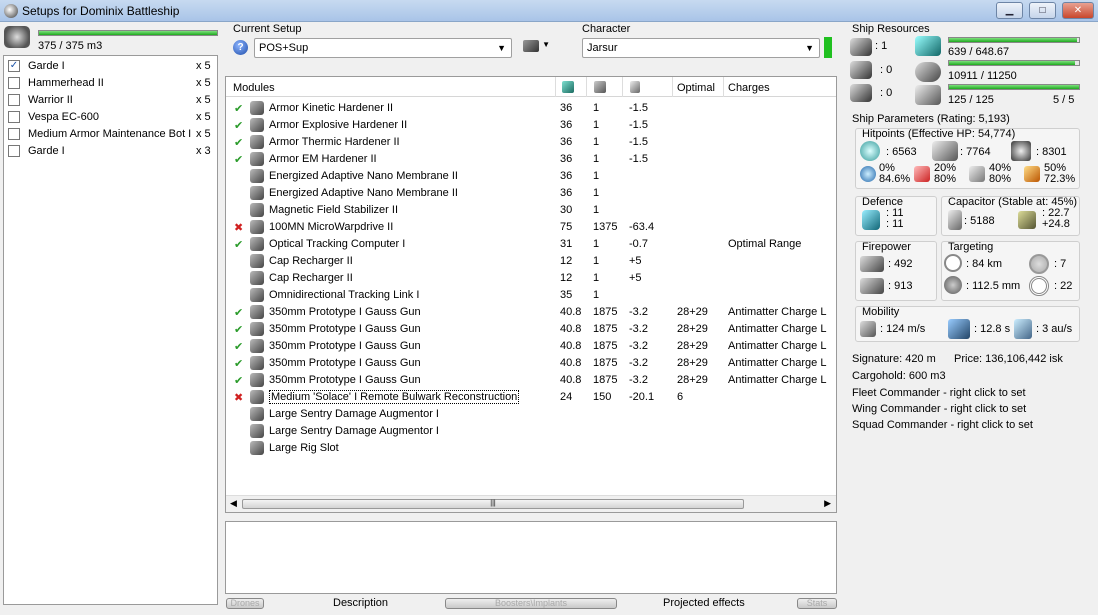 The height and width of the screenshot is (615, 1098). Describe the element at coordinates (928, 72) in the screenshot. I see `powergrid-icon` at that location.